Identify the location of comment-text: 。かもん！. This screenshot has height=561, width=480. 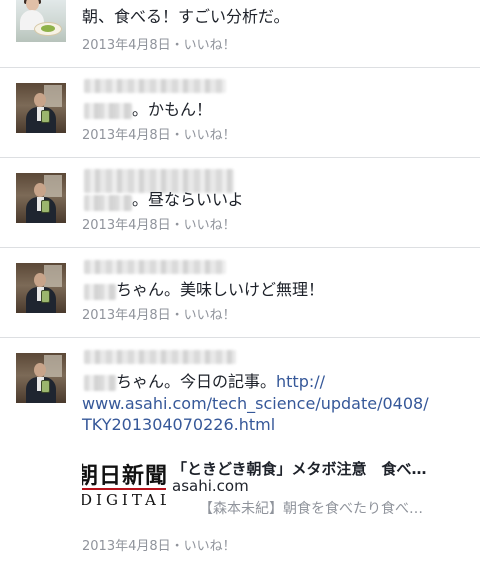
(172, 109).